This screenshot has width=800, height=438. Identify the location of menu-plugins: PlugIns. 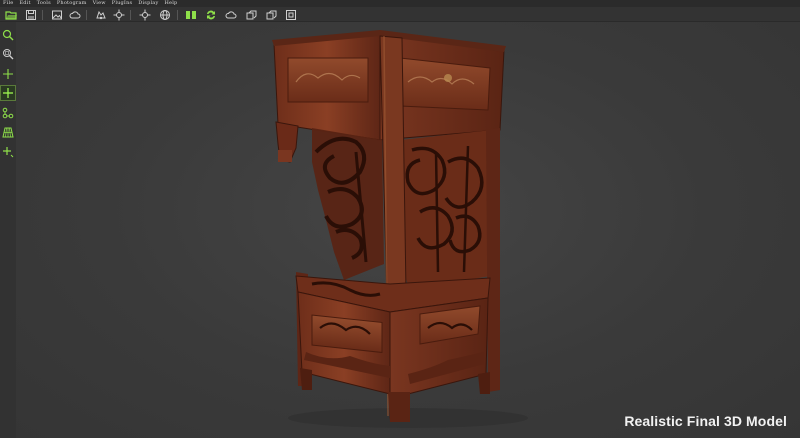
(122, 3).